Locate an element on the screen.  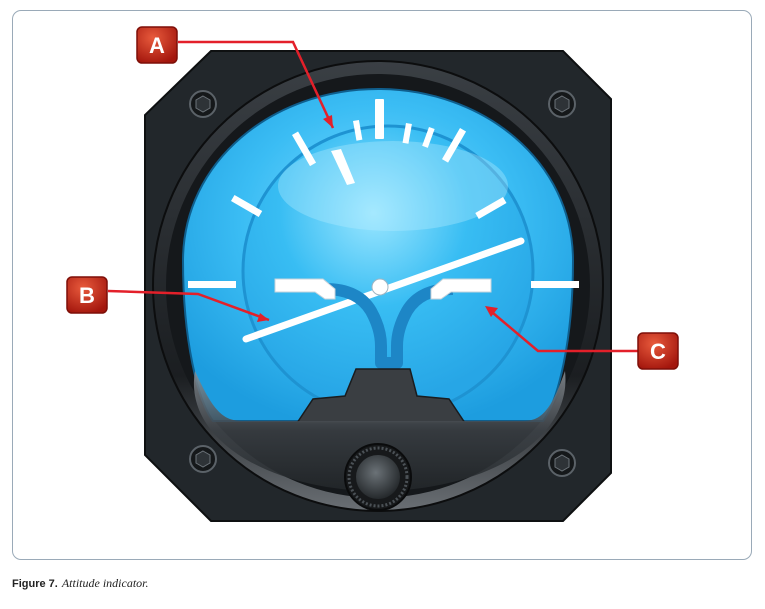
figure-caption: Figure 7. Attitude indicator. is located at coordinates (80, 583).